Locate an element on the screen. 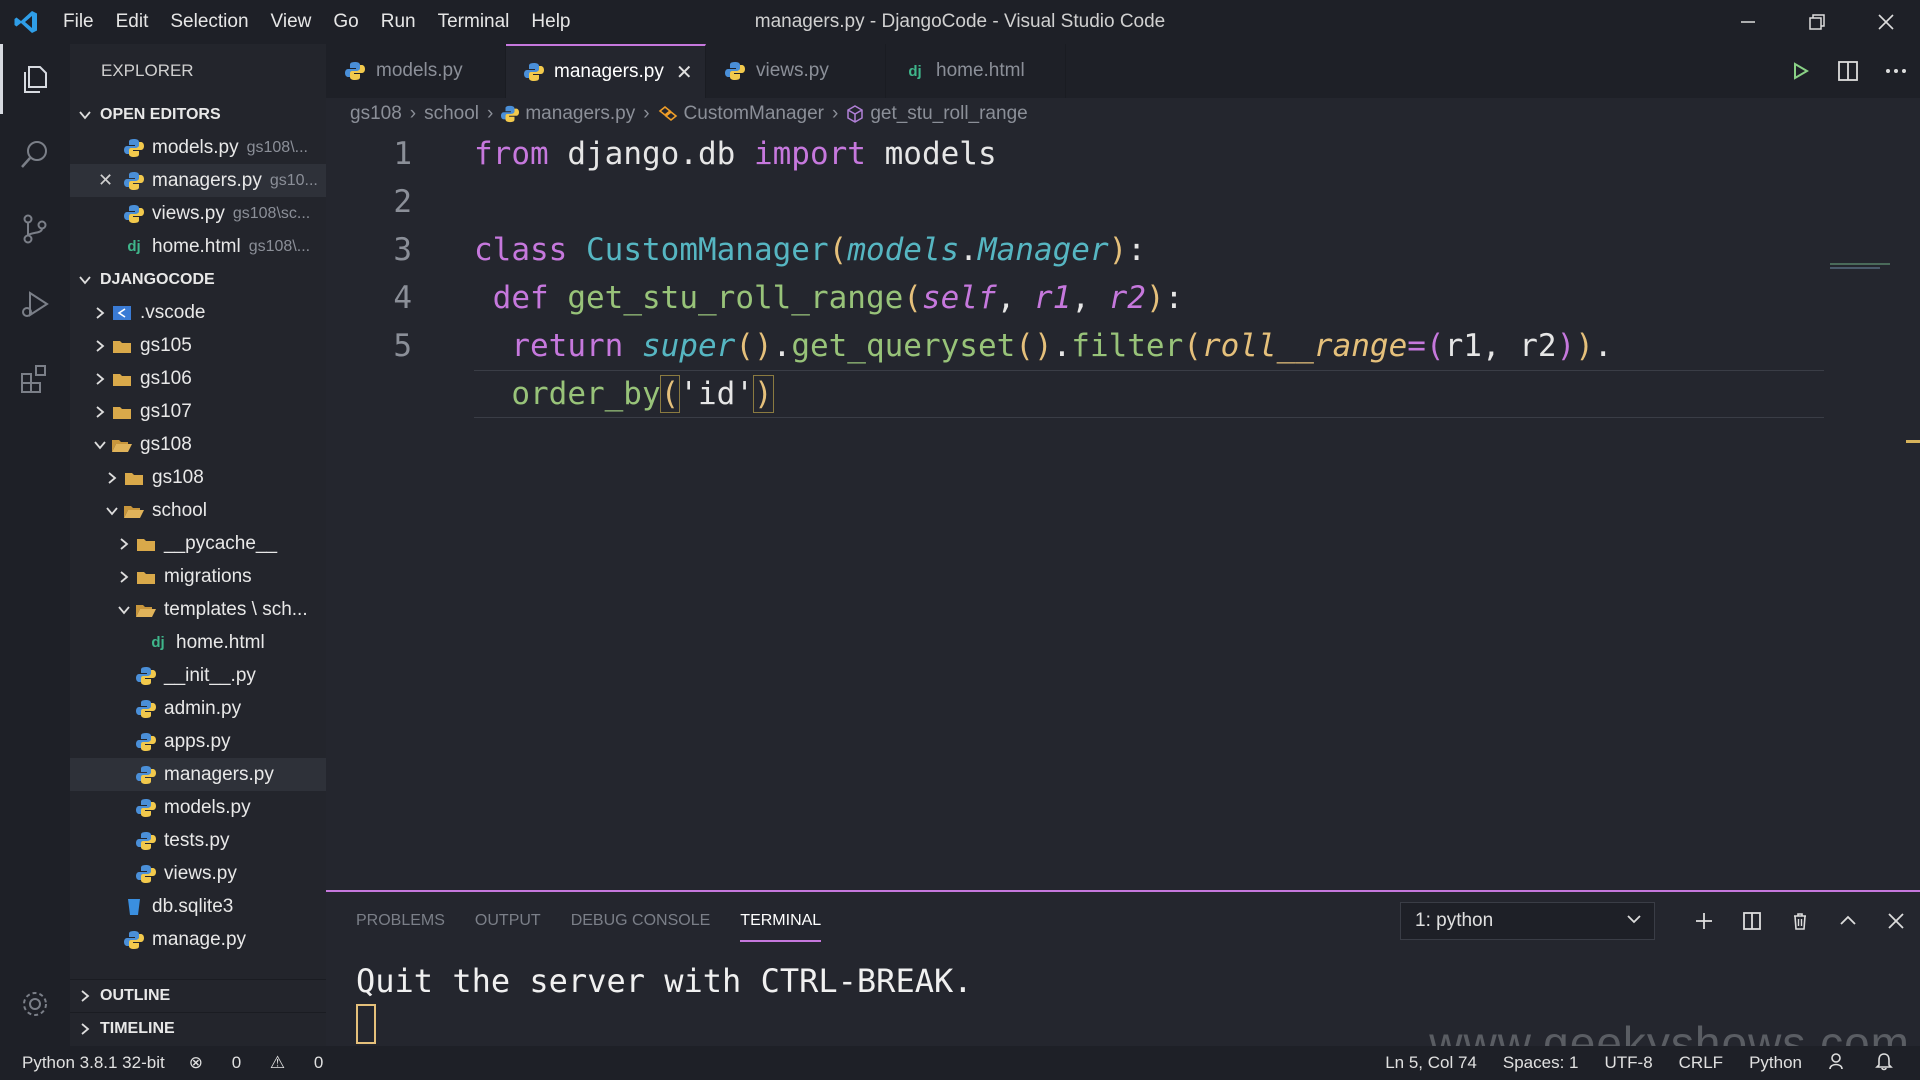 The height and width of the screenshot is (1080, 1920). tree-item: .vscode is located at coordinates (198, 312).